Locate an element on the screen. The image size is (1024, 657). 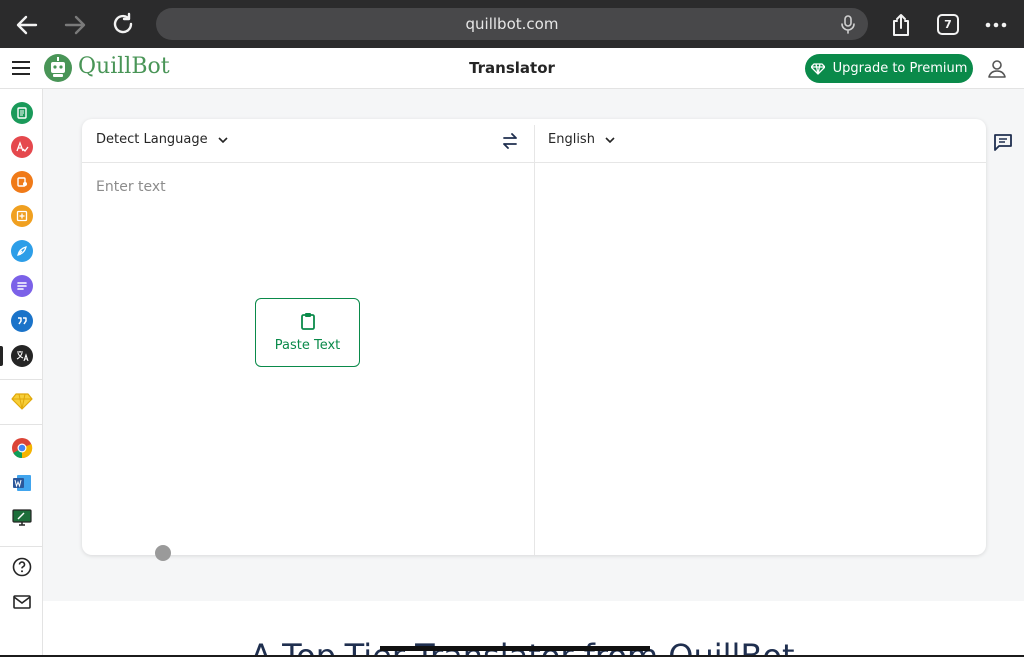
sidebar-item-desktop-app is located at coordinates (22, 517).